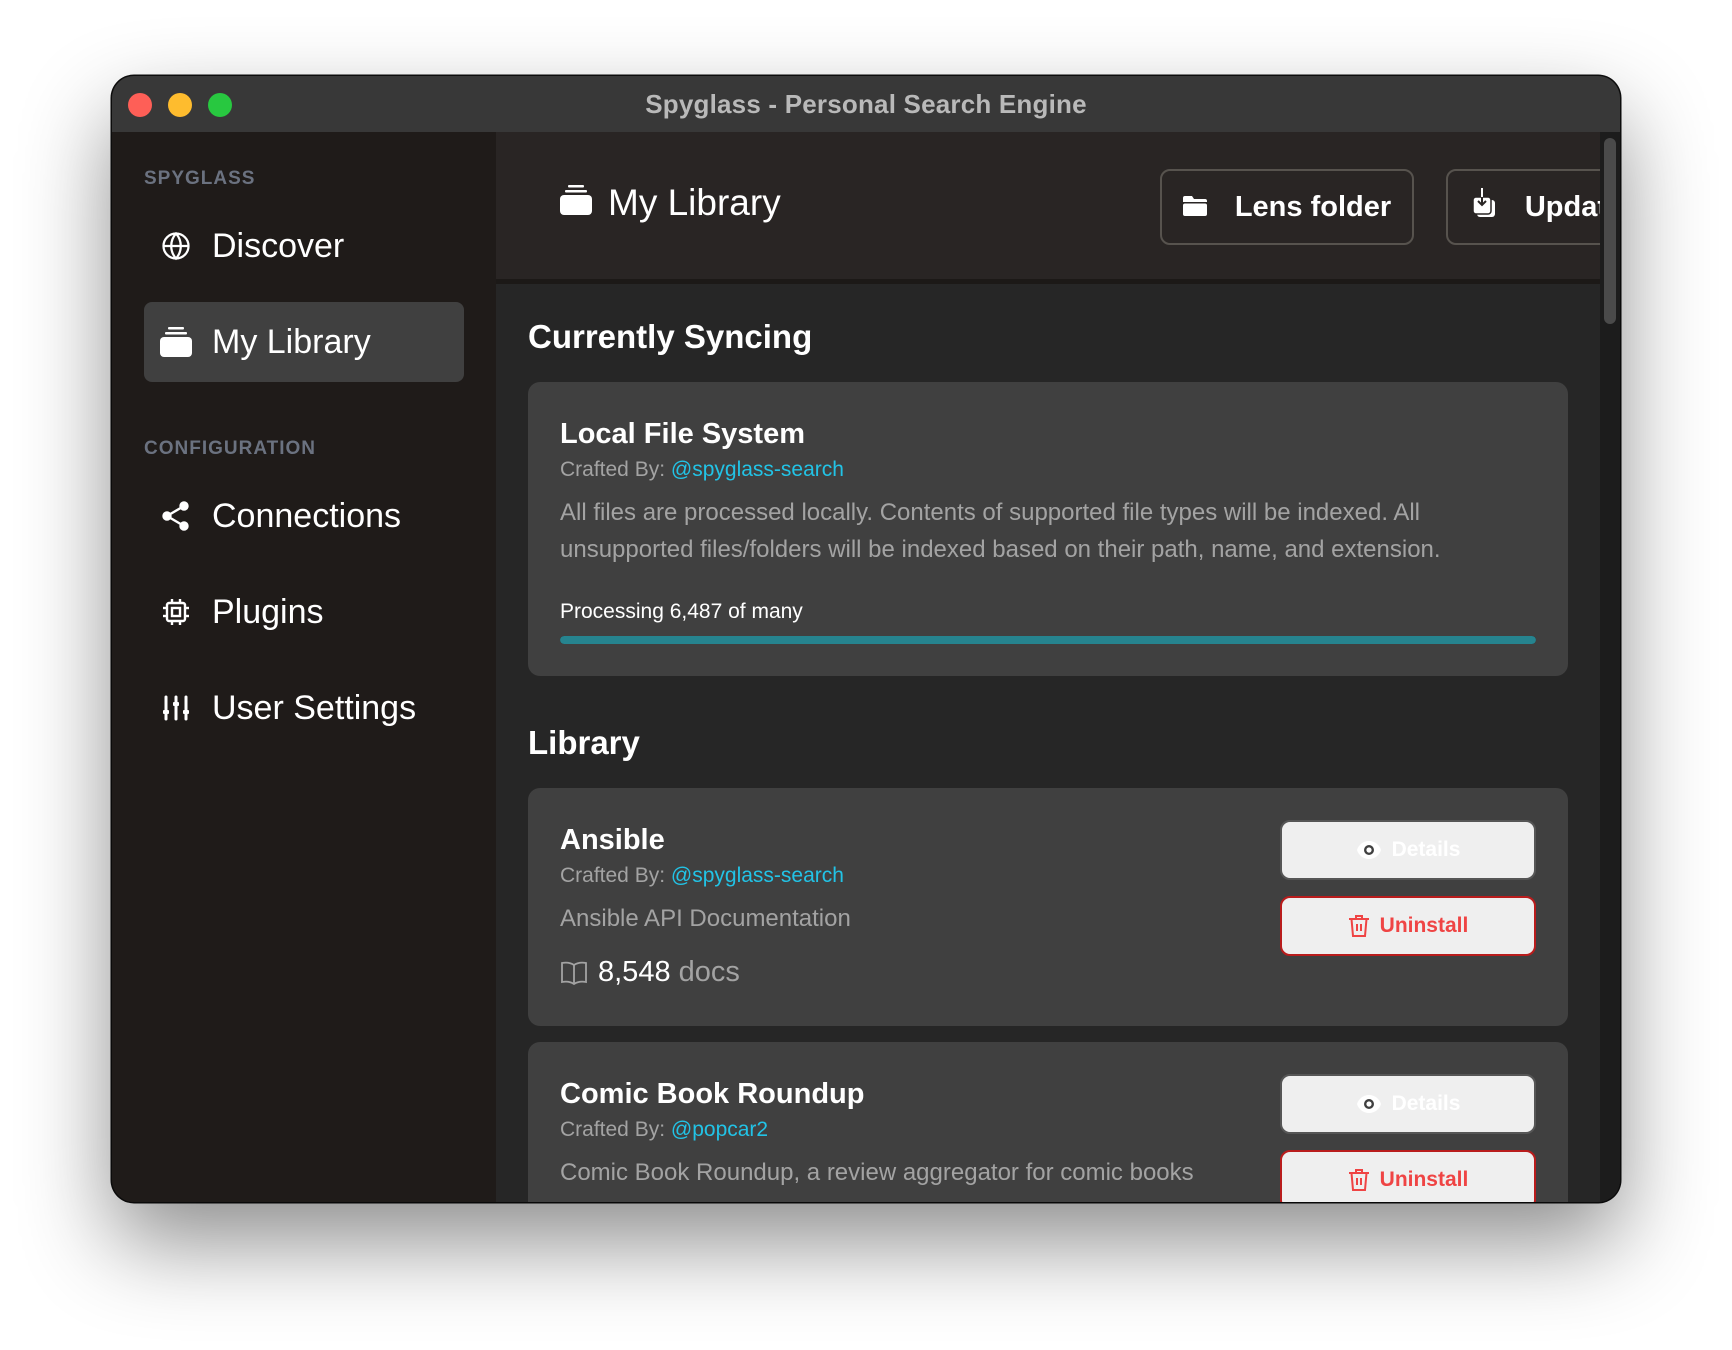  What do you see at coordinates (634, 972) in the screenshot?
I see `doc-count-value: 8,548` at bounding box center [634, 972].